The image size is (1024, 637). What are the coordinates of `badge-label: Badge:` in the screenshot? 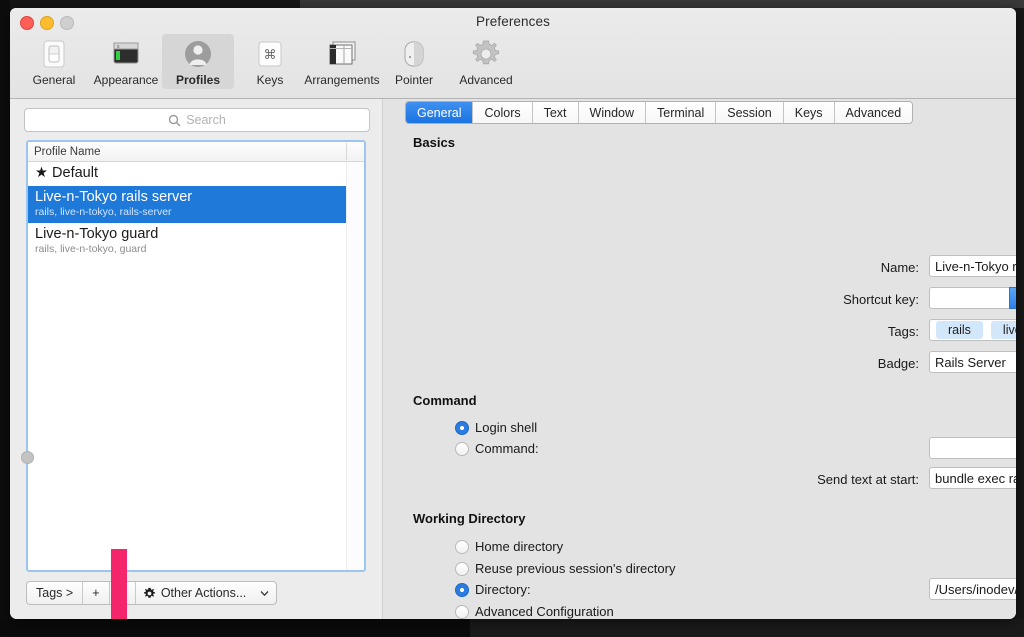 It's located at (898, 363).